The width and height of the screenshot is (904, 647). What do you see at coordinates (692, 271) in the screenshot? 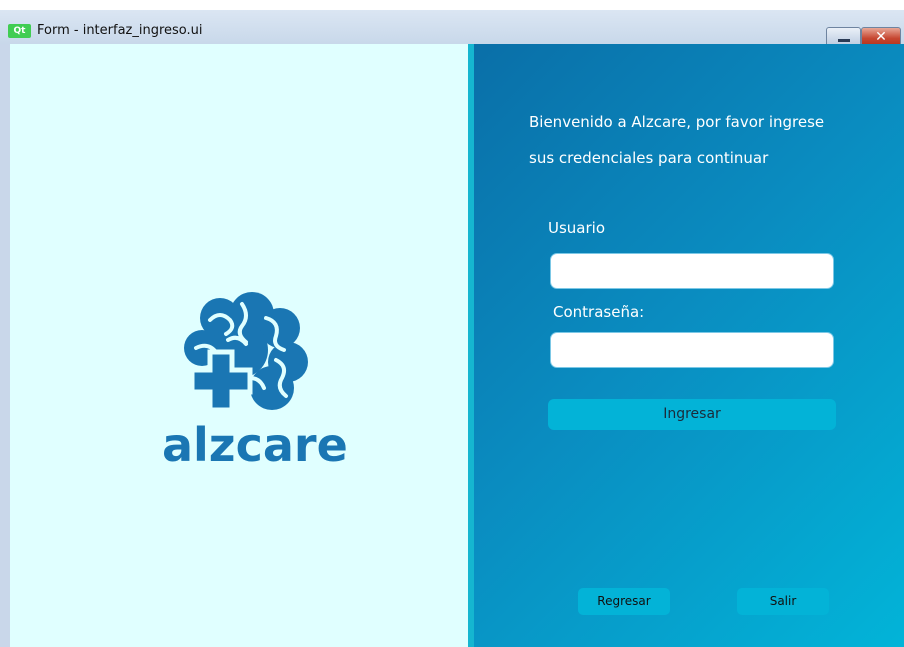
I see `user-input` at bounding box center [692, 271].